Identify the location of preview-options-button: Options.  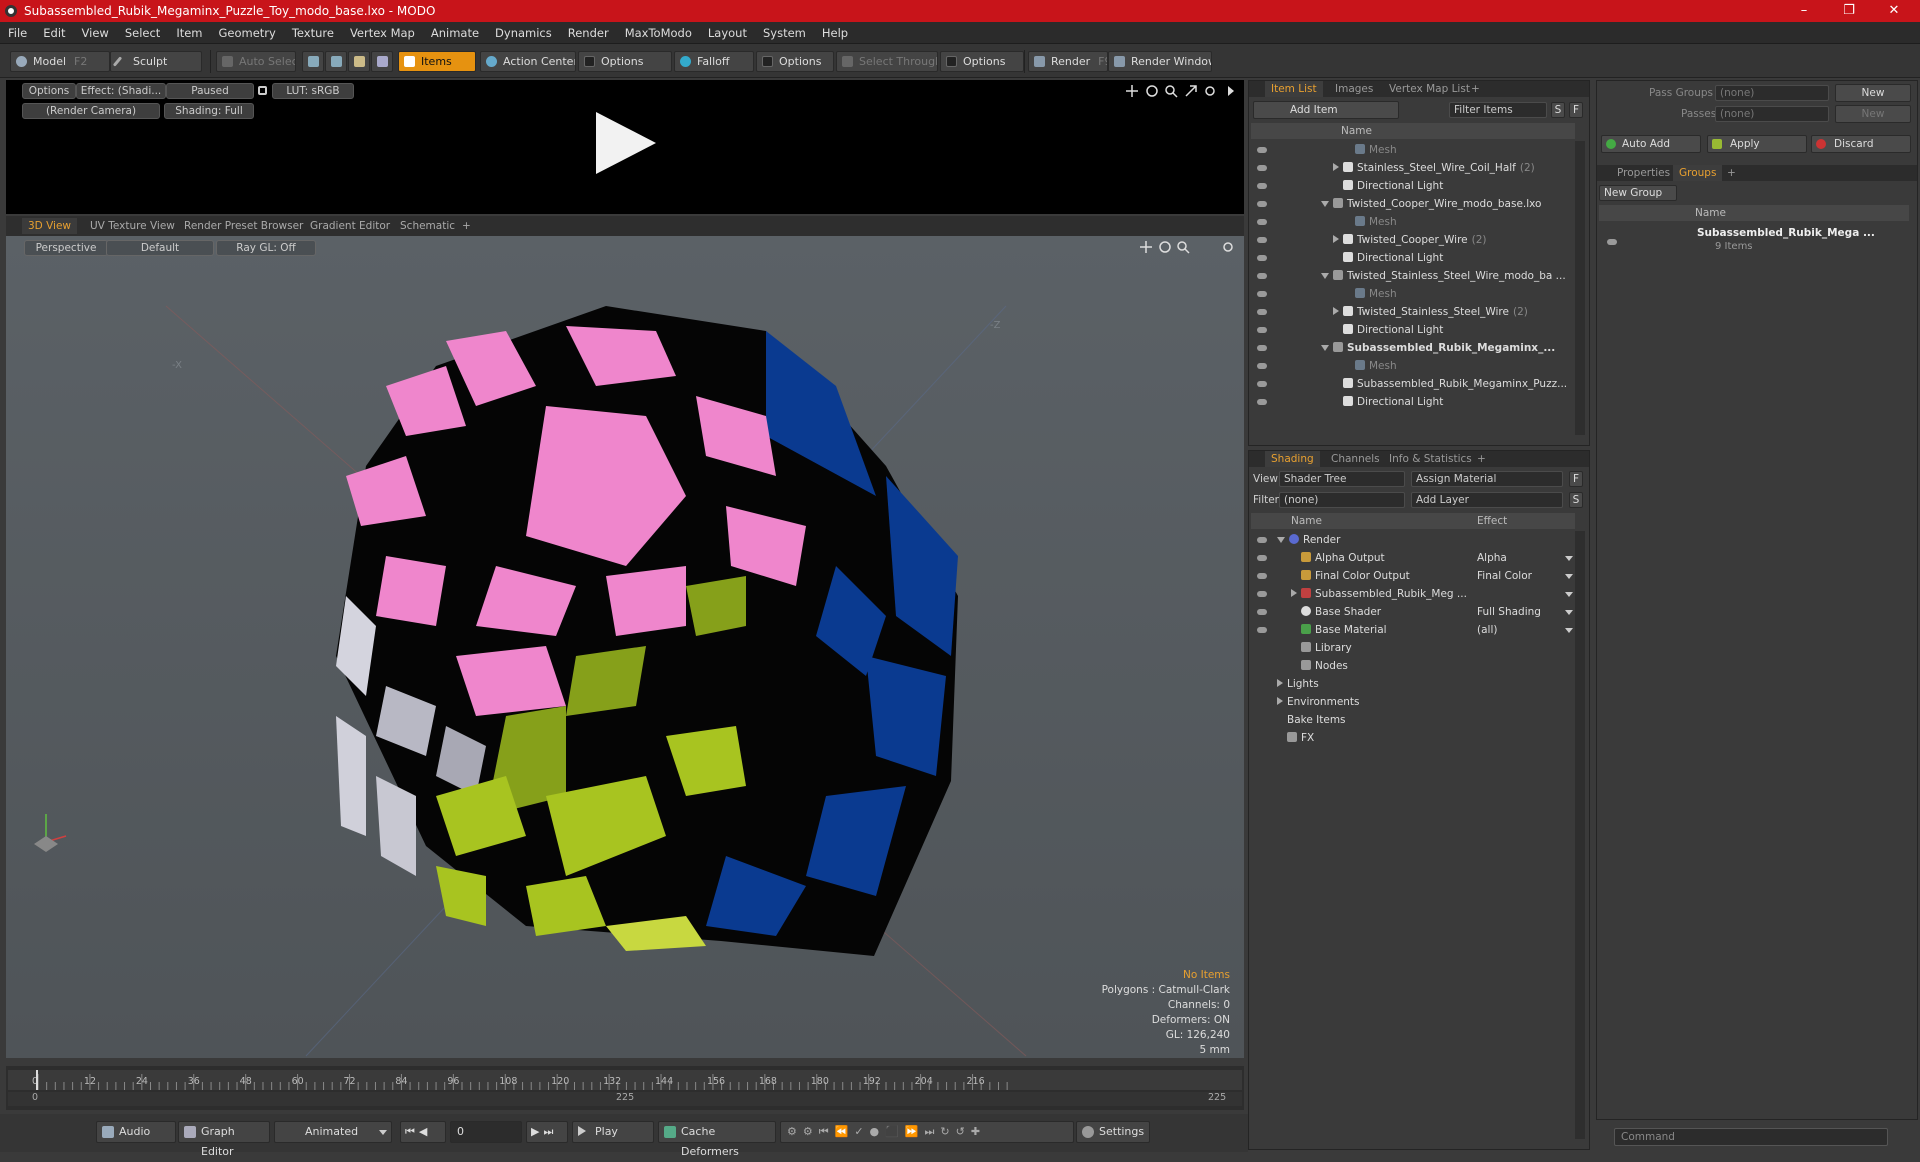
(49, 91).